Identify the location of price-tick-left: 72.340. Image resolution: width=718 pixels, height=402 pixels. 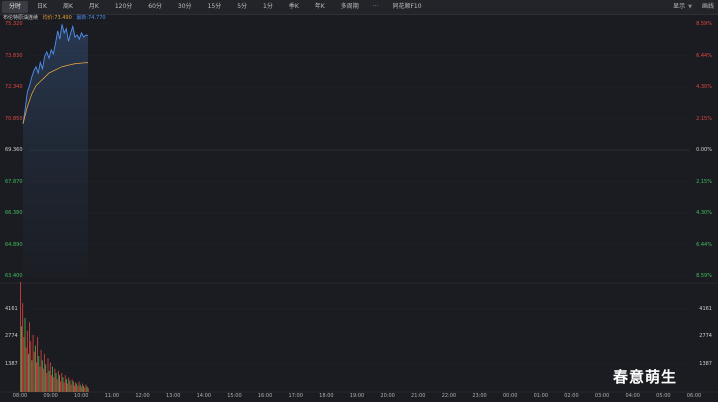
(14, 87).